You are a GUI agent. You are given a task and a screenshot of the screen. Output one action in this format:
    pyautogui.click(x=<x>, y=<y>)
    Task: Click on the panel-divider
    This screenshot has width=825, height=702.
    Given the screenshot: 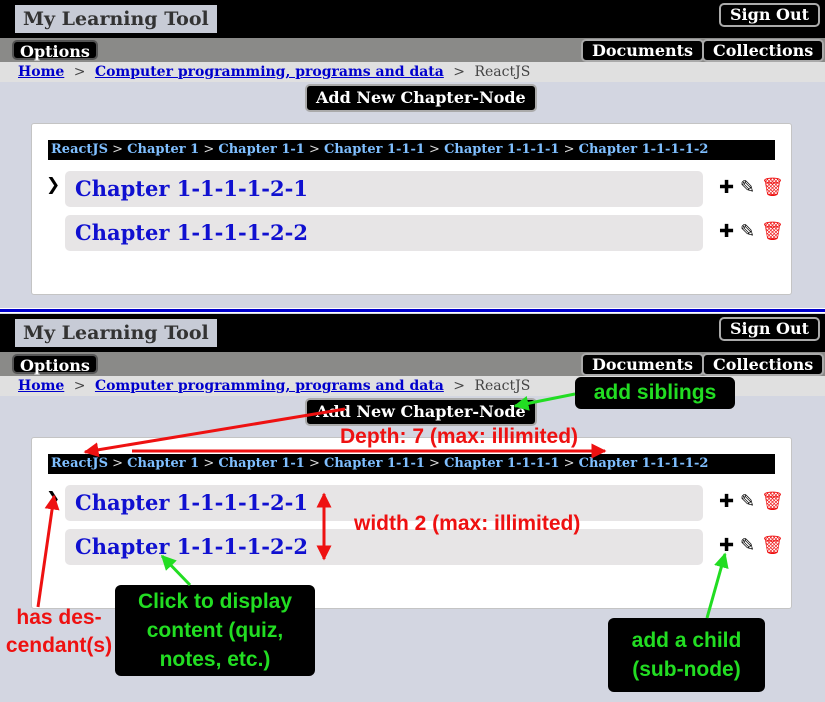 What is the action you would take?
    pyautogui.click(x=412, y=310)
    